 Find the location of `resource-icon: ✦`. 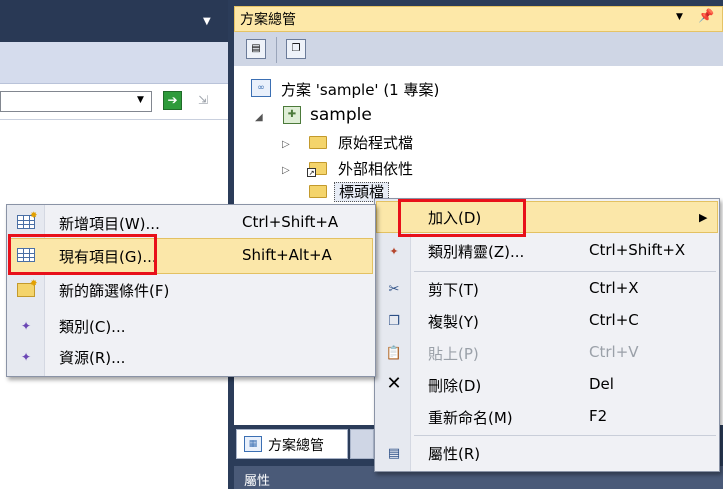

resource-icon: ✦ is located at coordinates (26, 357).